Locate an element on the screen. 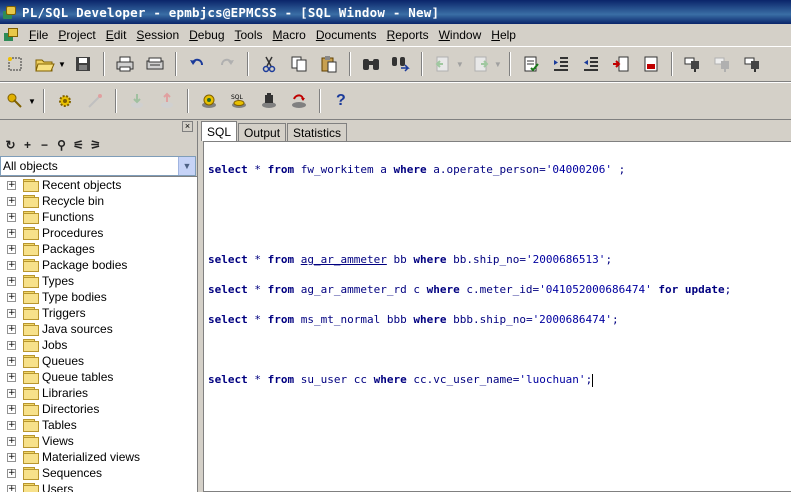 Image resolution: width=791 pixels, height=492 pixels. tree-item: + Packages is located at coordinates (98, 249).